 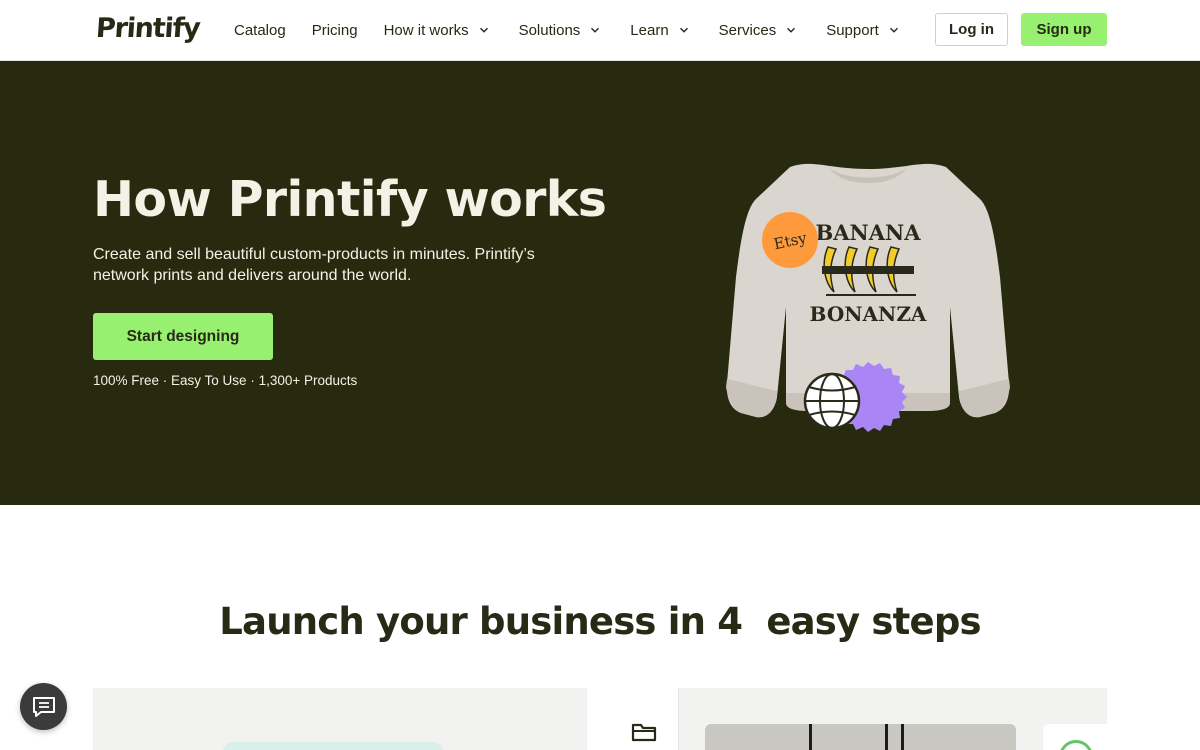 What do you see at coordinates (868, 297) in the screenshot?
I see `sweatshirt-illustration: BANANA BONANZA Etsy` at bounding box center [868, 297].